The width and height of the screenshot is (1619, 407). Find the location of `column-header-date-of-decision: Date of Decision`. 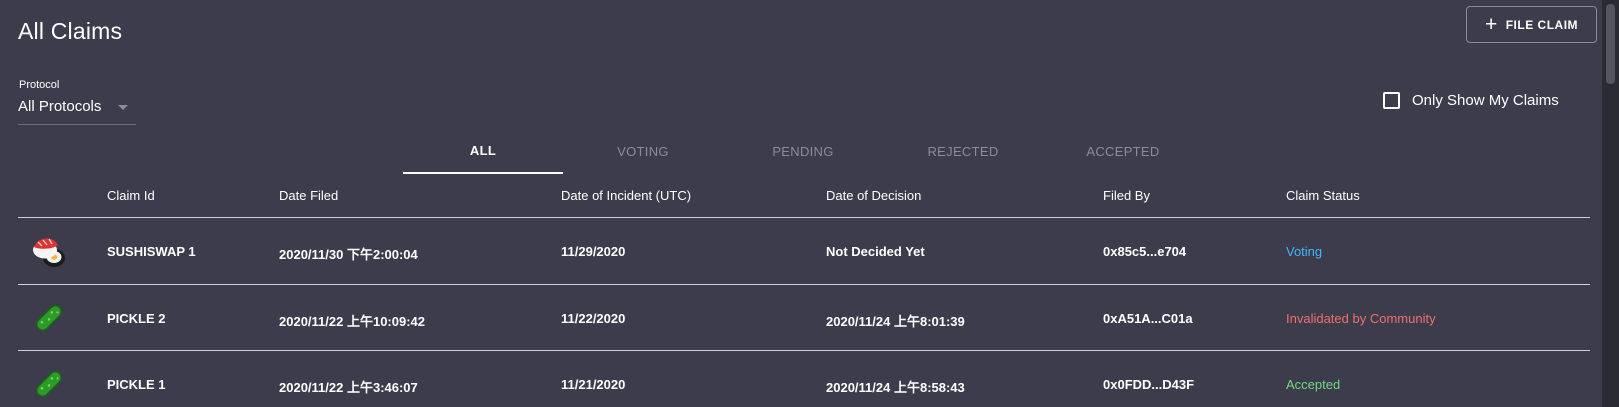

column-header-date-of-decision: Date of Decision is located at coordinates (874, 195).